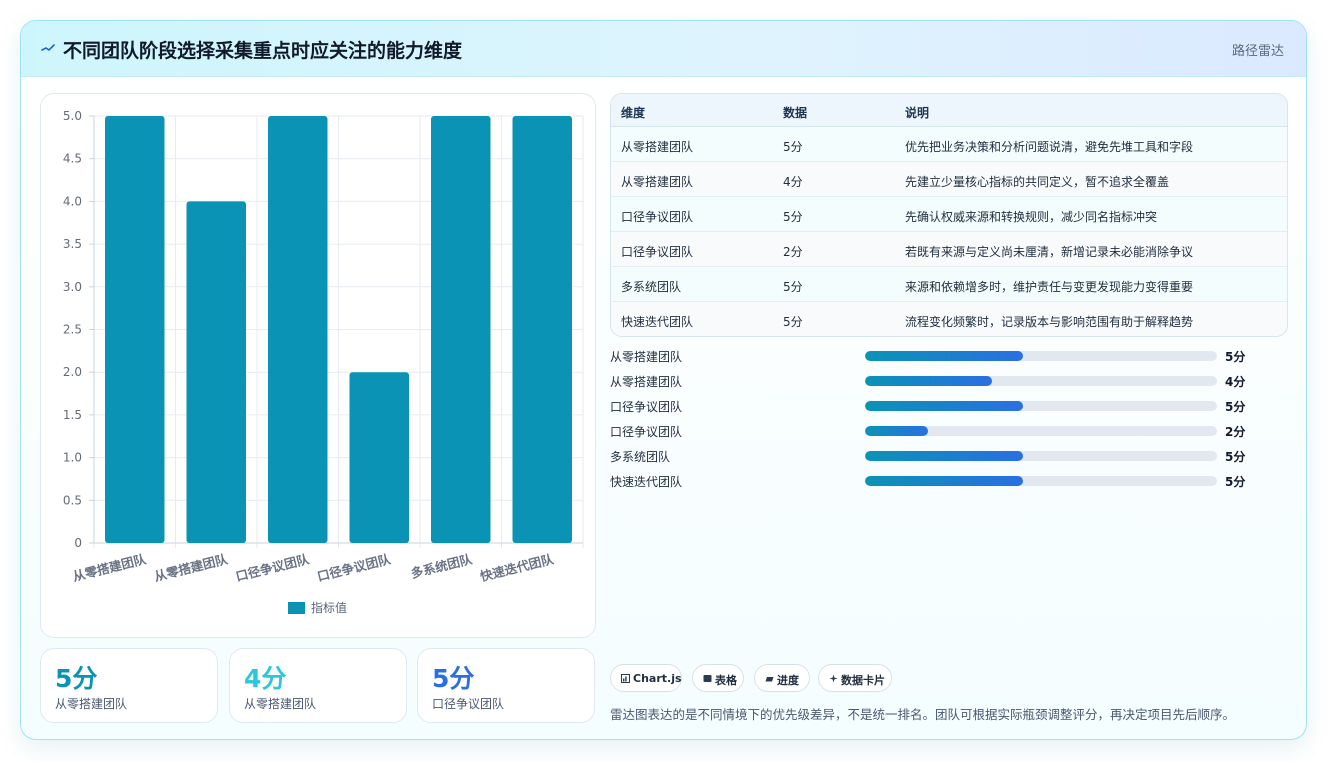  Describe the element at coordinates (646, 482) in the screenshot. I see `progress-label: 快速迭代团队` at that location.